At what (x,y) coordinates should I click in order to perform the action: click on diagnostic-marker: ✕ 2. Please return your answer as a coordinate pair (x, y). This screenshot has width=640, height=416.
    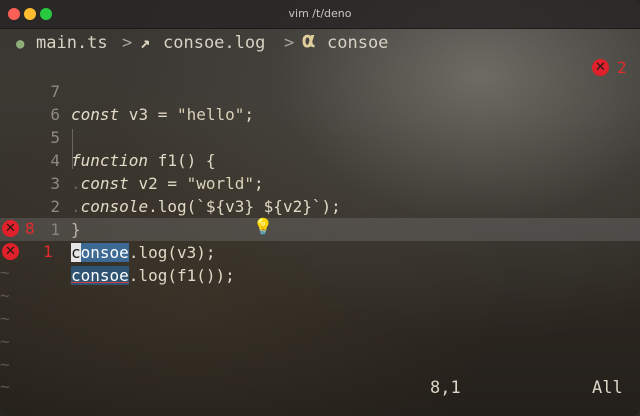
    Looking at the image, I should click on (609, 67).